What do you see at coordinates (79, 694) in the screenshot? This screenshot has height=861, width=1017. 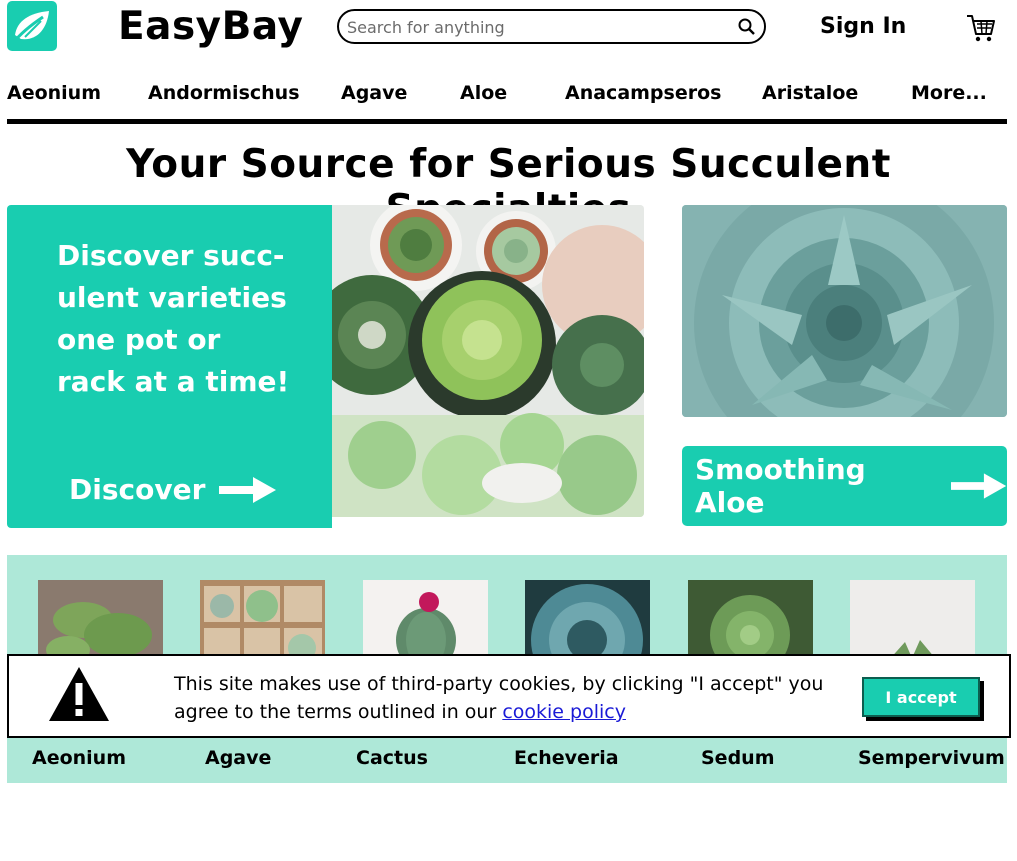 I see `warning-icon` at bounding box center [79, 694].